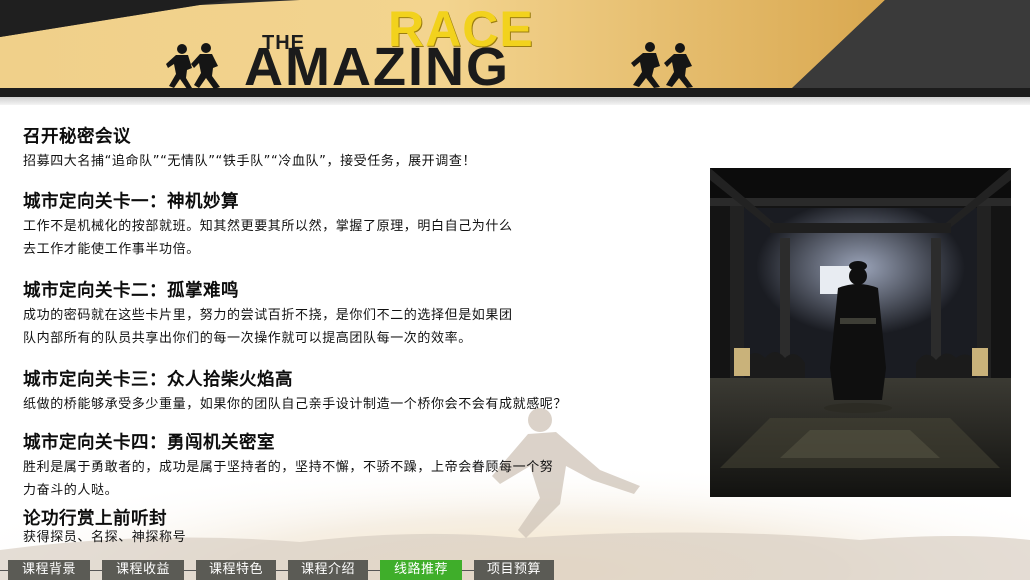 The height and width of the screenshot is (580, 1030). I want to click on section-title: 召开秘密会议, so click(77, 137).